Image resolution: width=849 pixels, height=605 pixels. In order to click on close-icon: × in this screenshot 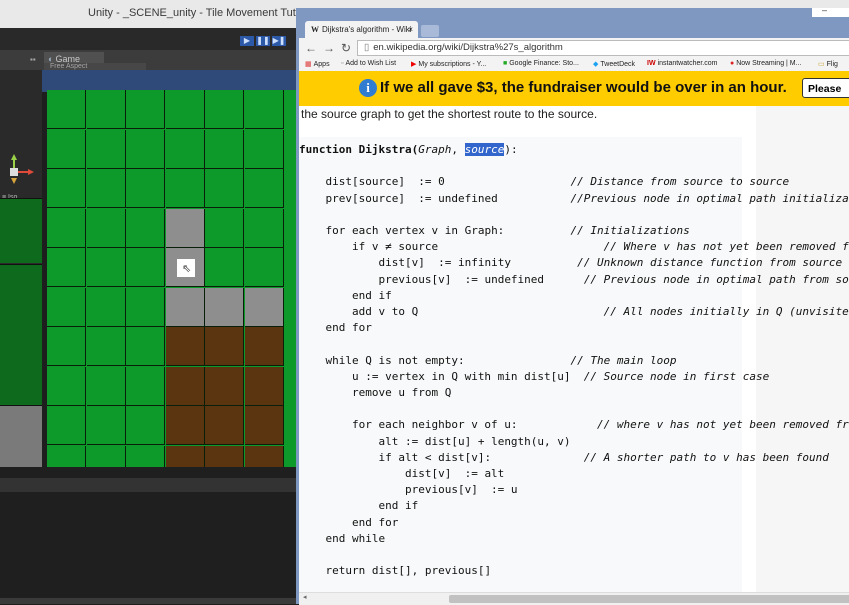, I will do `click(410, 29)`.